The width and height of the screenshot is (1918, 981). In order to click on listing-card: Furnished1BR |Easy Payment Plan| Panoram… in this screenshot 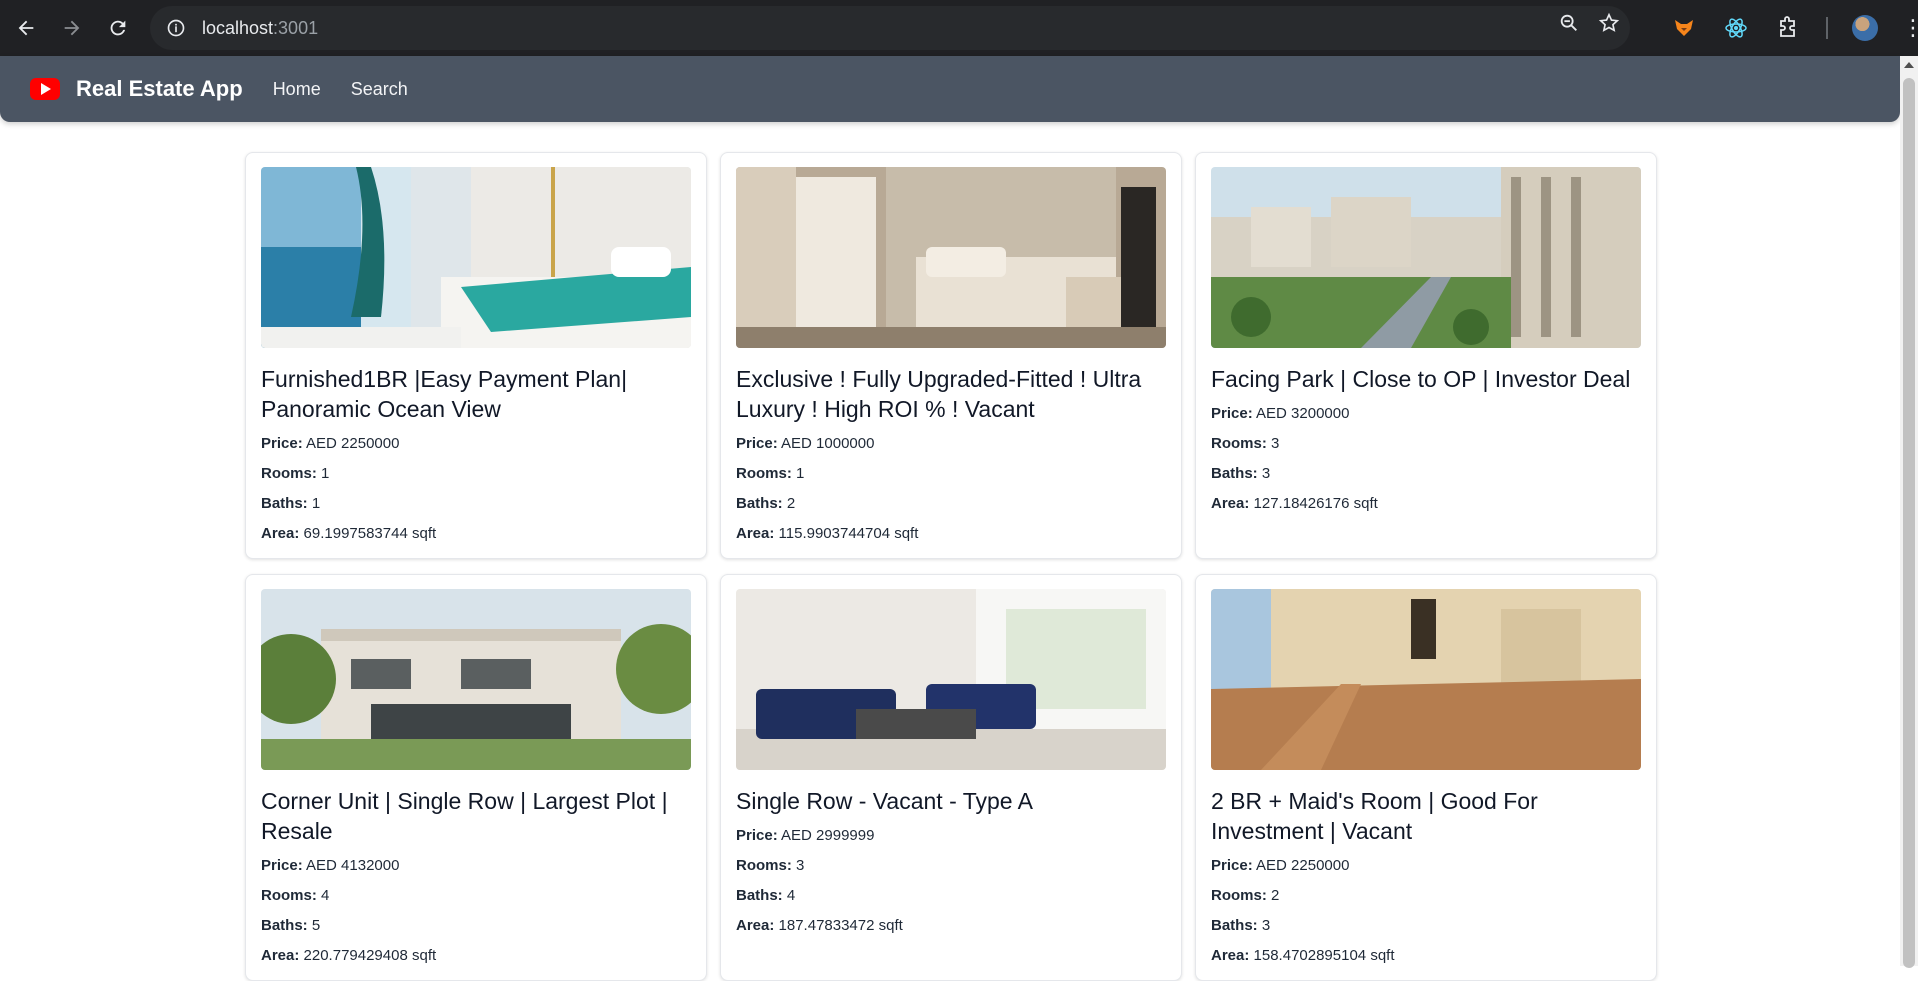, I will do `click(476, 355)`.